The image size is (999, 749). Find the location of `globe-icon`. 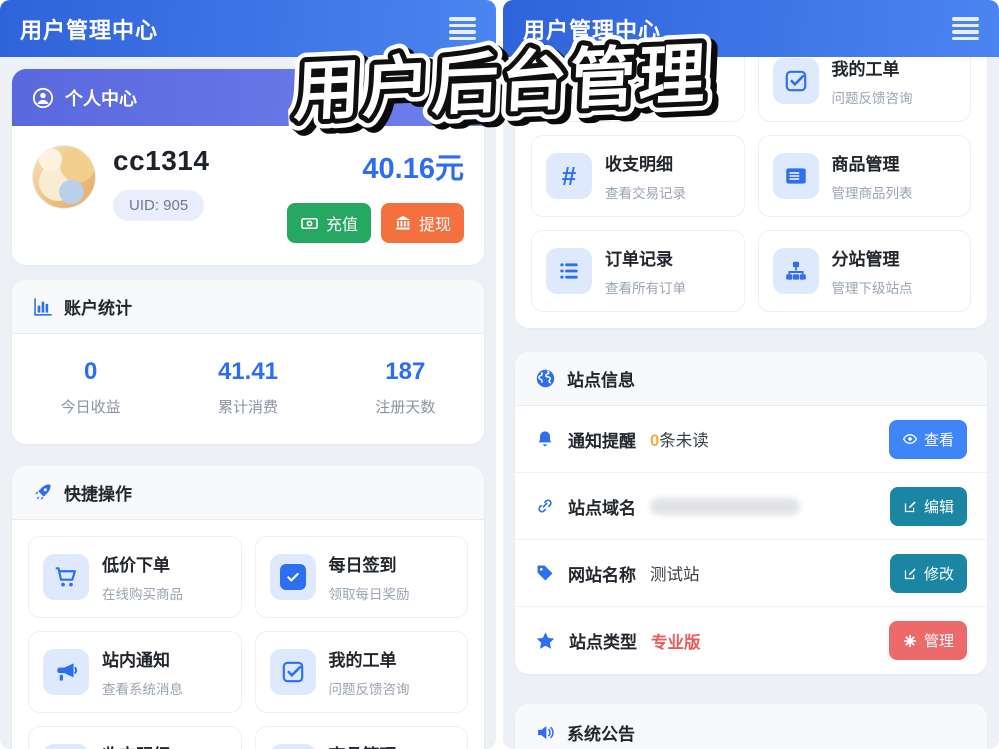

globe-icon is located at coordinates (545, 378).